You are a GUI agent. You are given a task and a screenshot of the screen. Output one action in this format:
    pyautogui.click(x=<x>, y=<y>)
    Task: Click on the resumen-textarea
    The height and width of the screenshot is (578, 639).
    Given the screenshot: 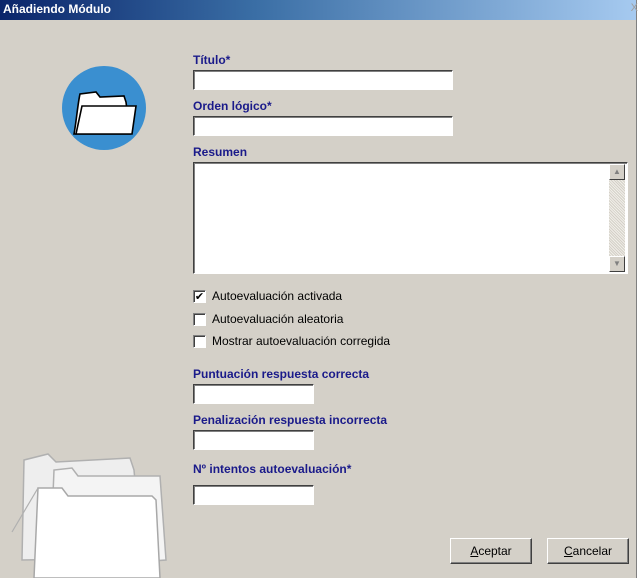 What is the action you would take?
    pyautogui.click(x=410, y=218)
    